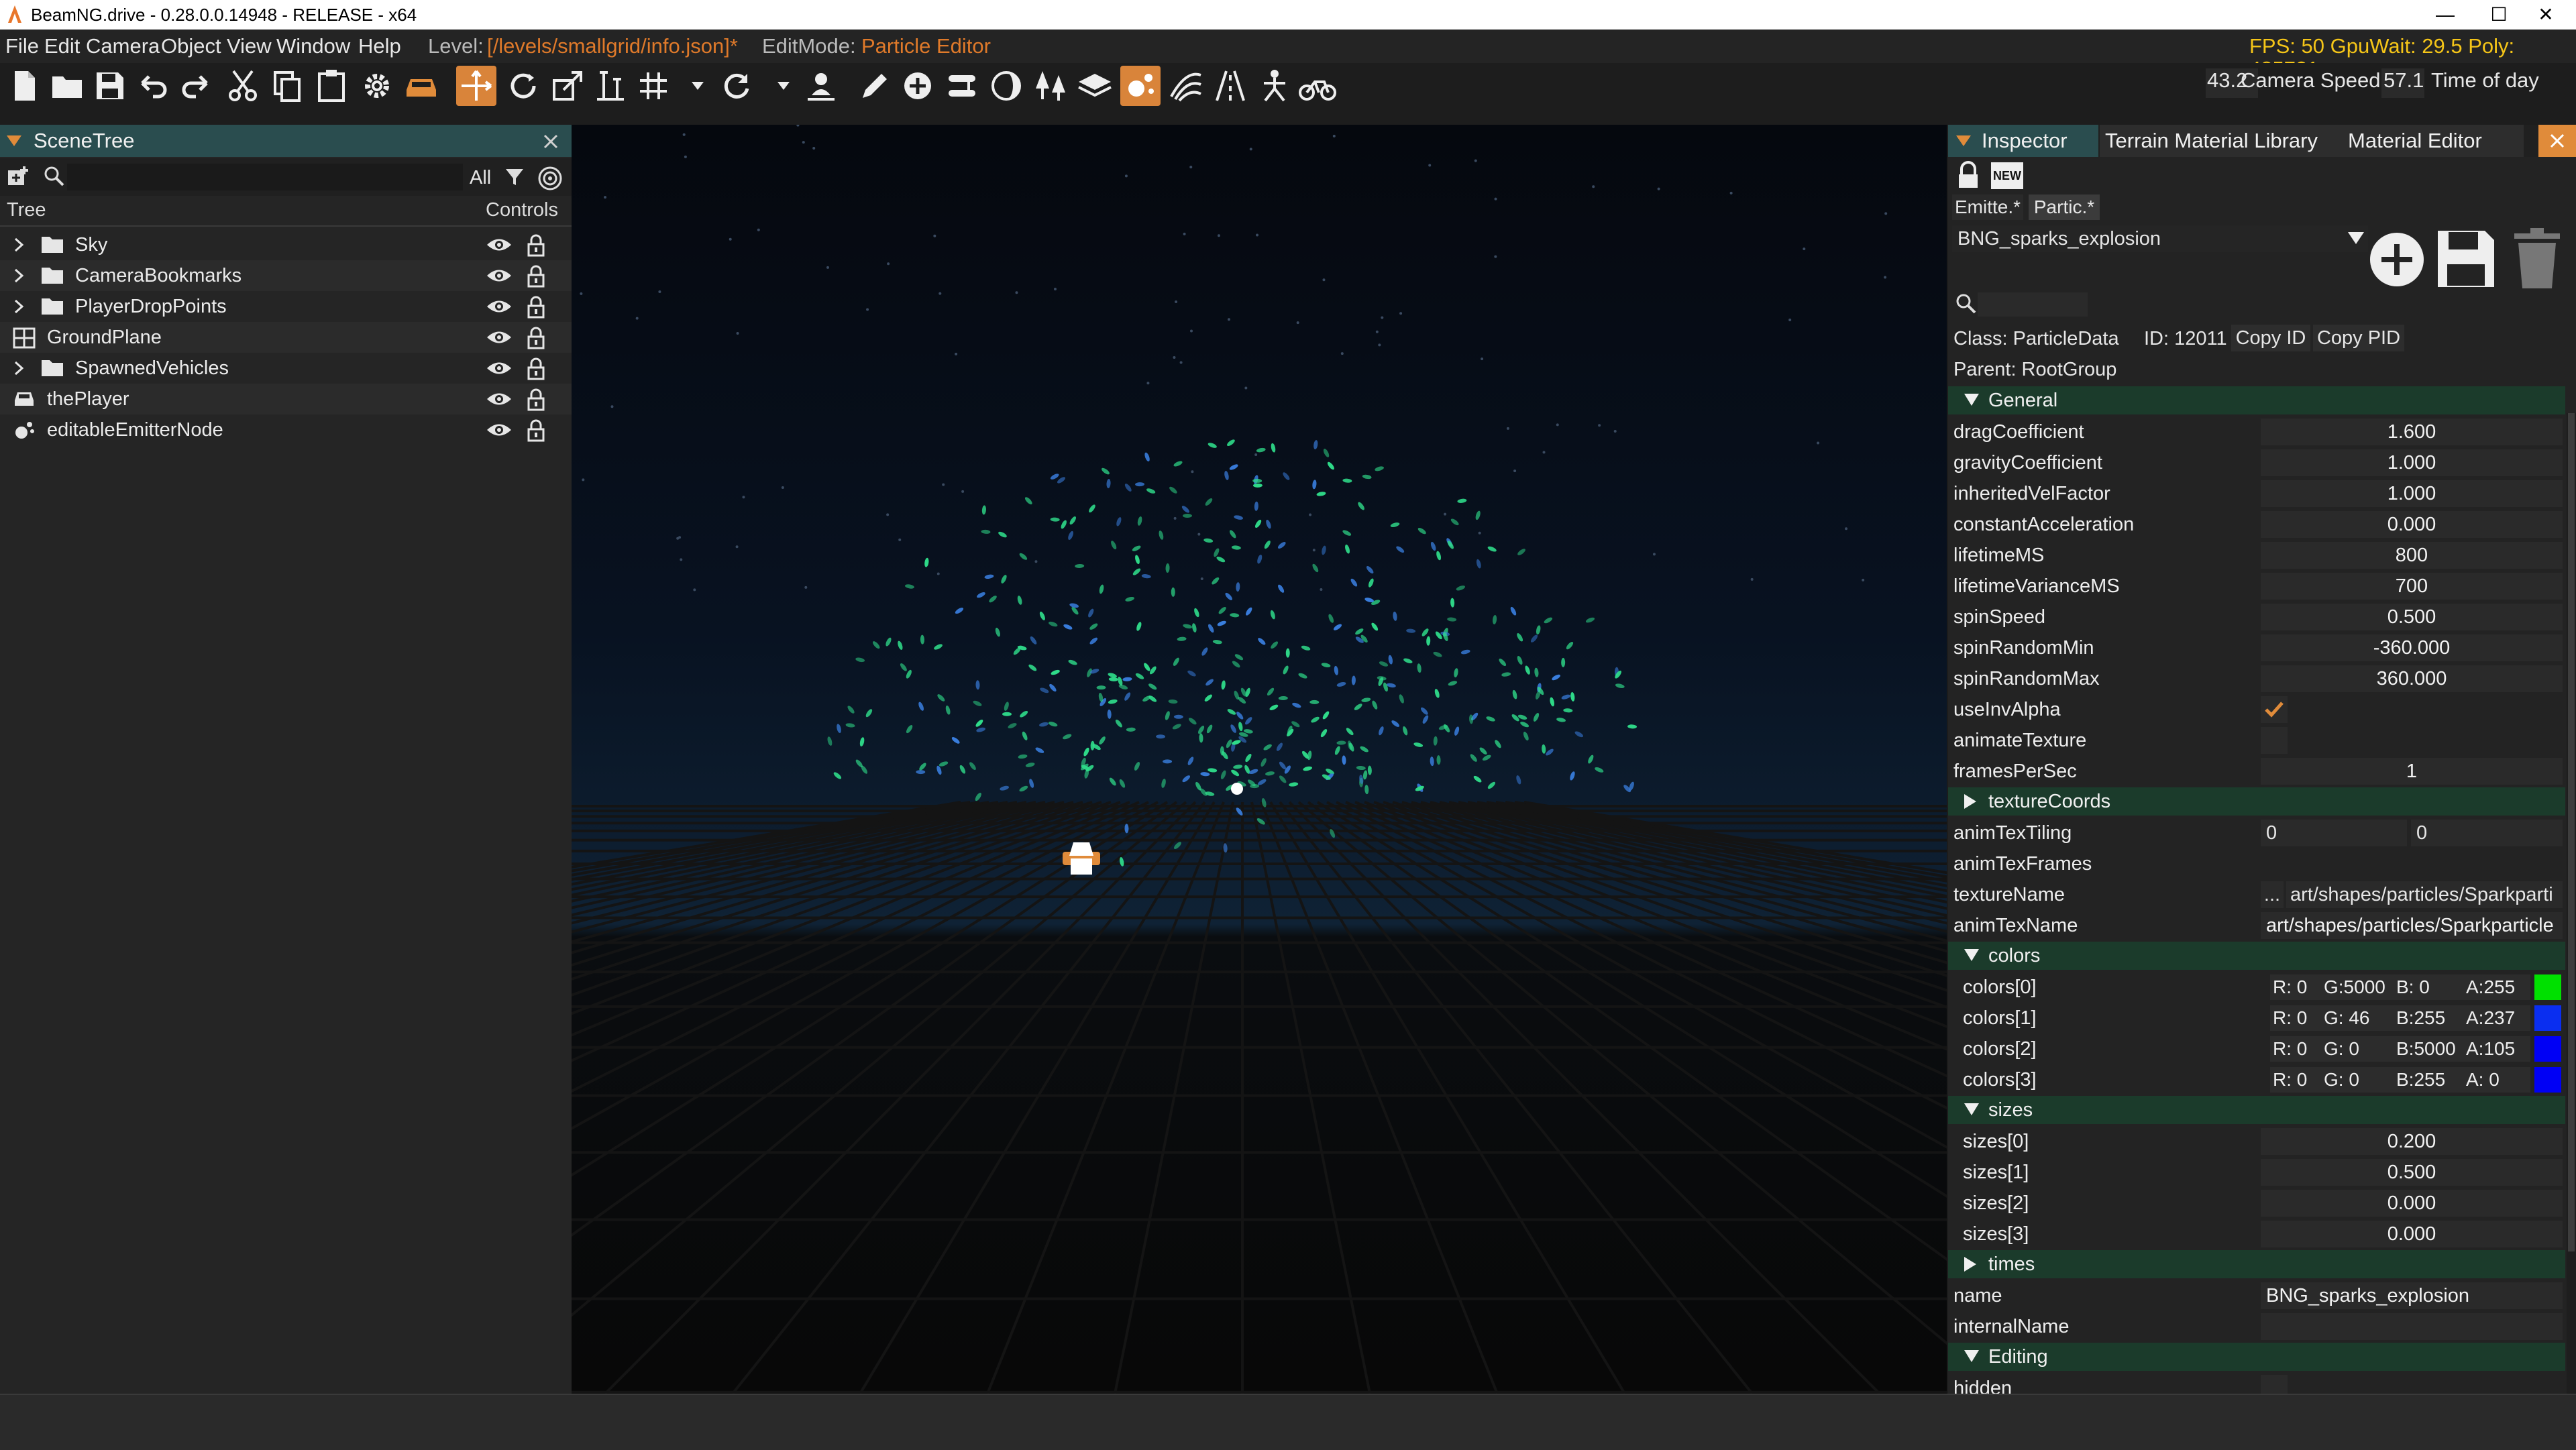  What do you see at coordinates (2256, 678) in the screenshot?
I see `property-row-spinRandomMax: spinRandomMax 360.000` at bounding box center [2256, 678].